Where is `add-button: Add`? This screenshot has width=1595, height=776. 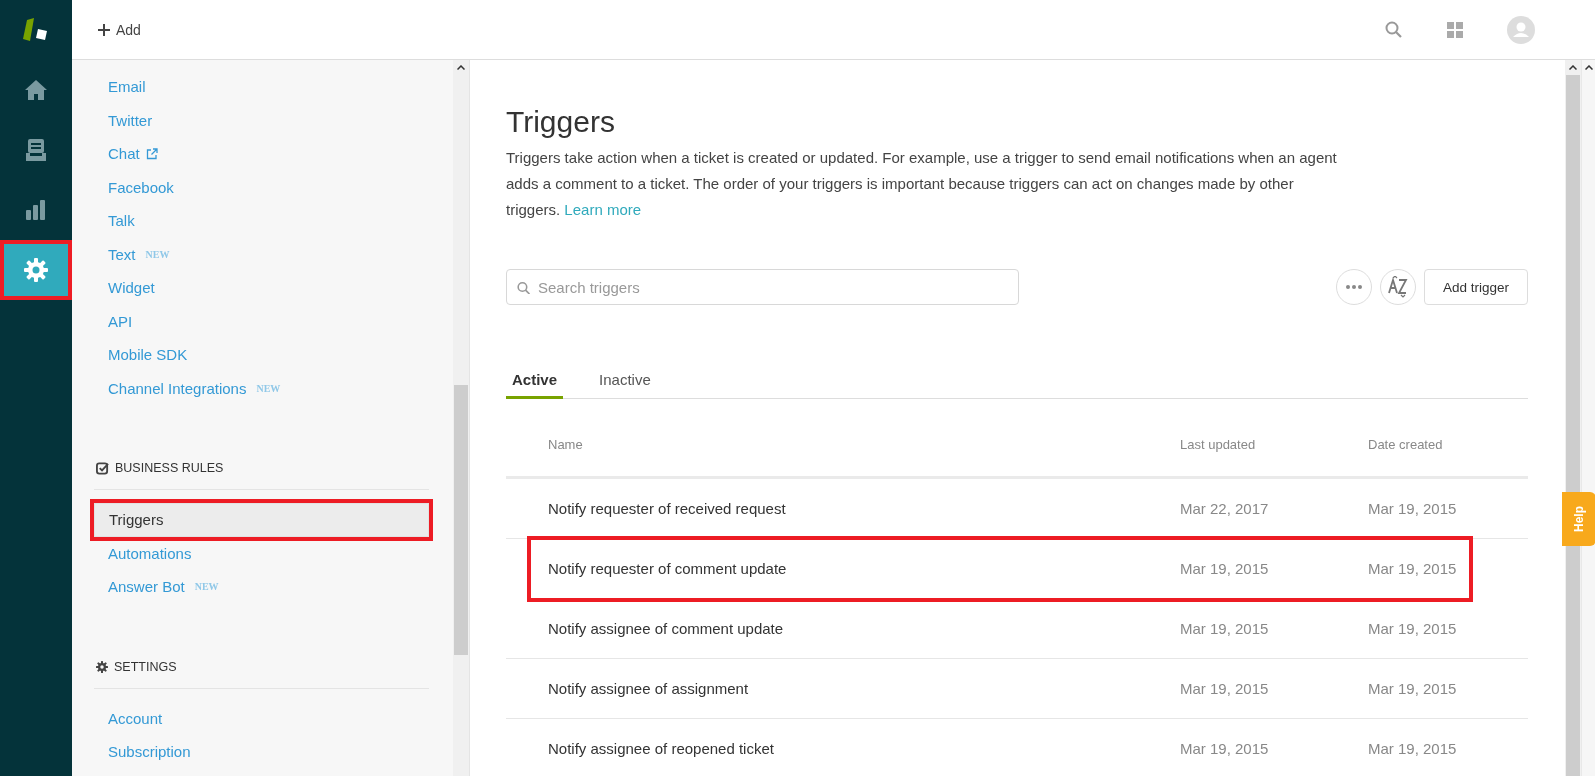
add-button: Add is located at coordinates (119, 29).